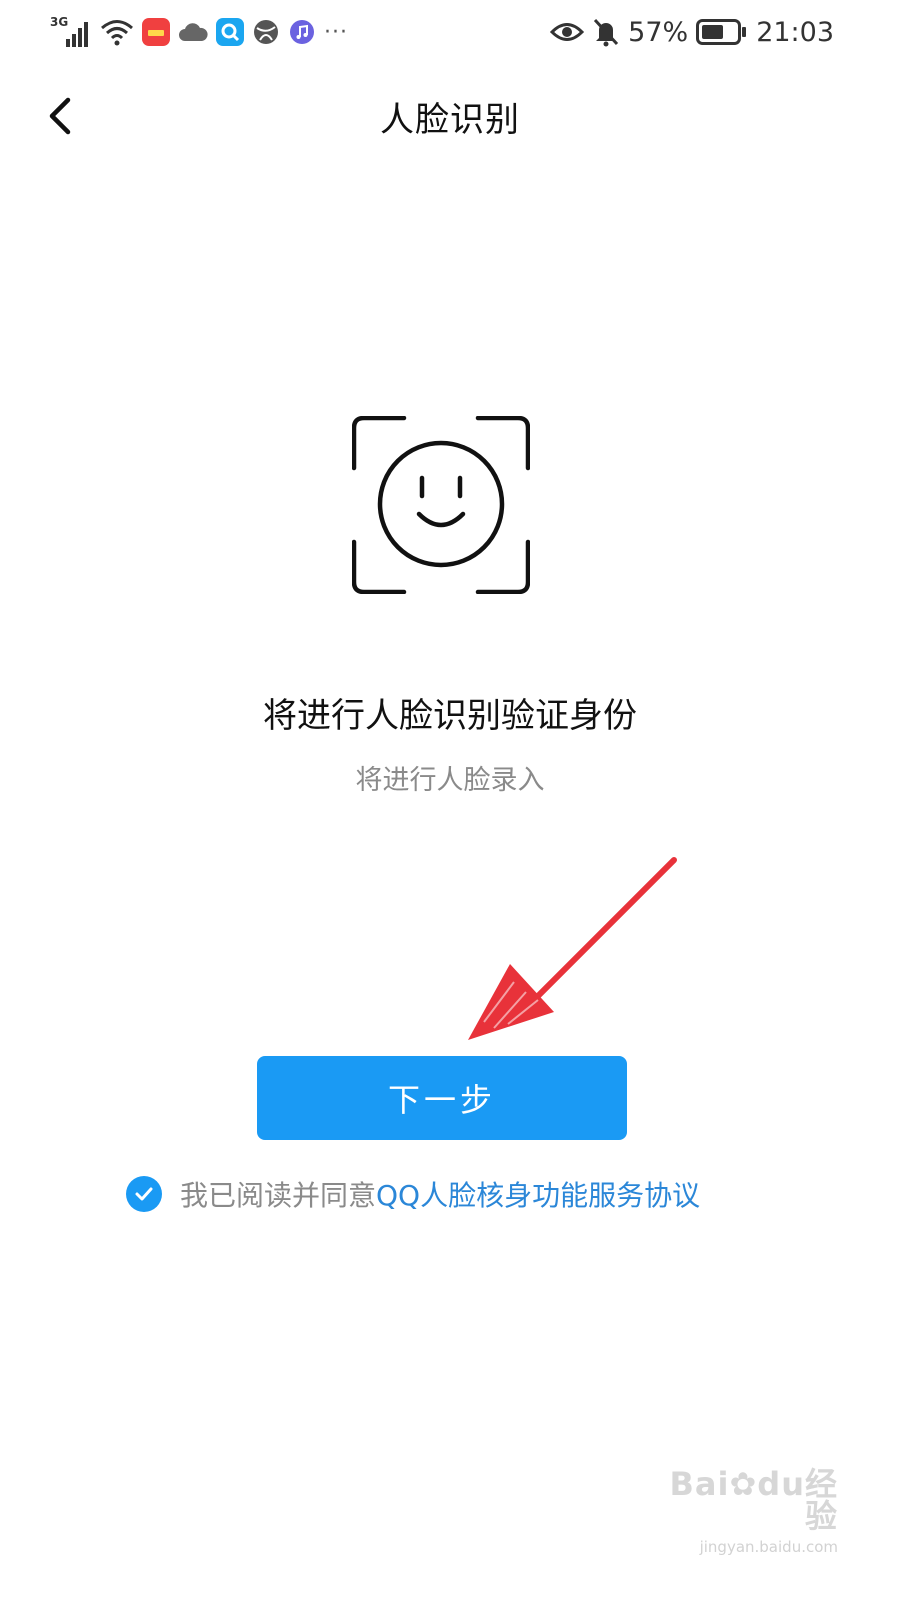  I want to click on watermark-url: jingyan.baidu.com, so click(768, 1547).